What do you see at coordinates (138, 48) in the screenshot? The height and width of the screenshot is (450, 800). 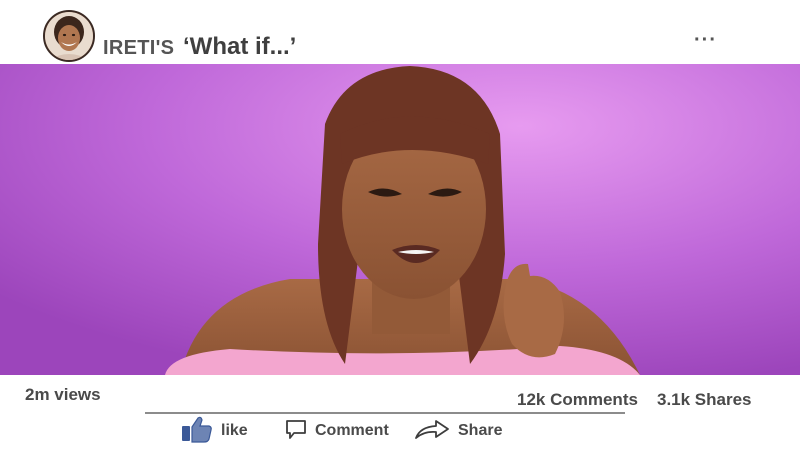 I see `author-name: IRETI'S` at bounding box center [138, 48].